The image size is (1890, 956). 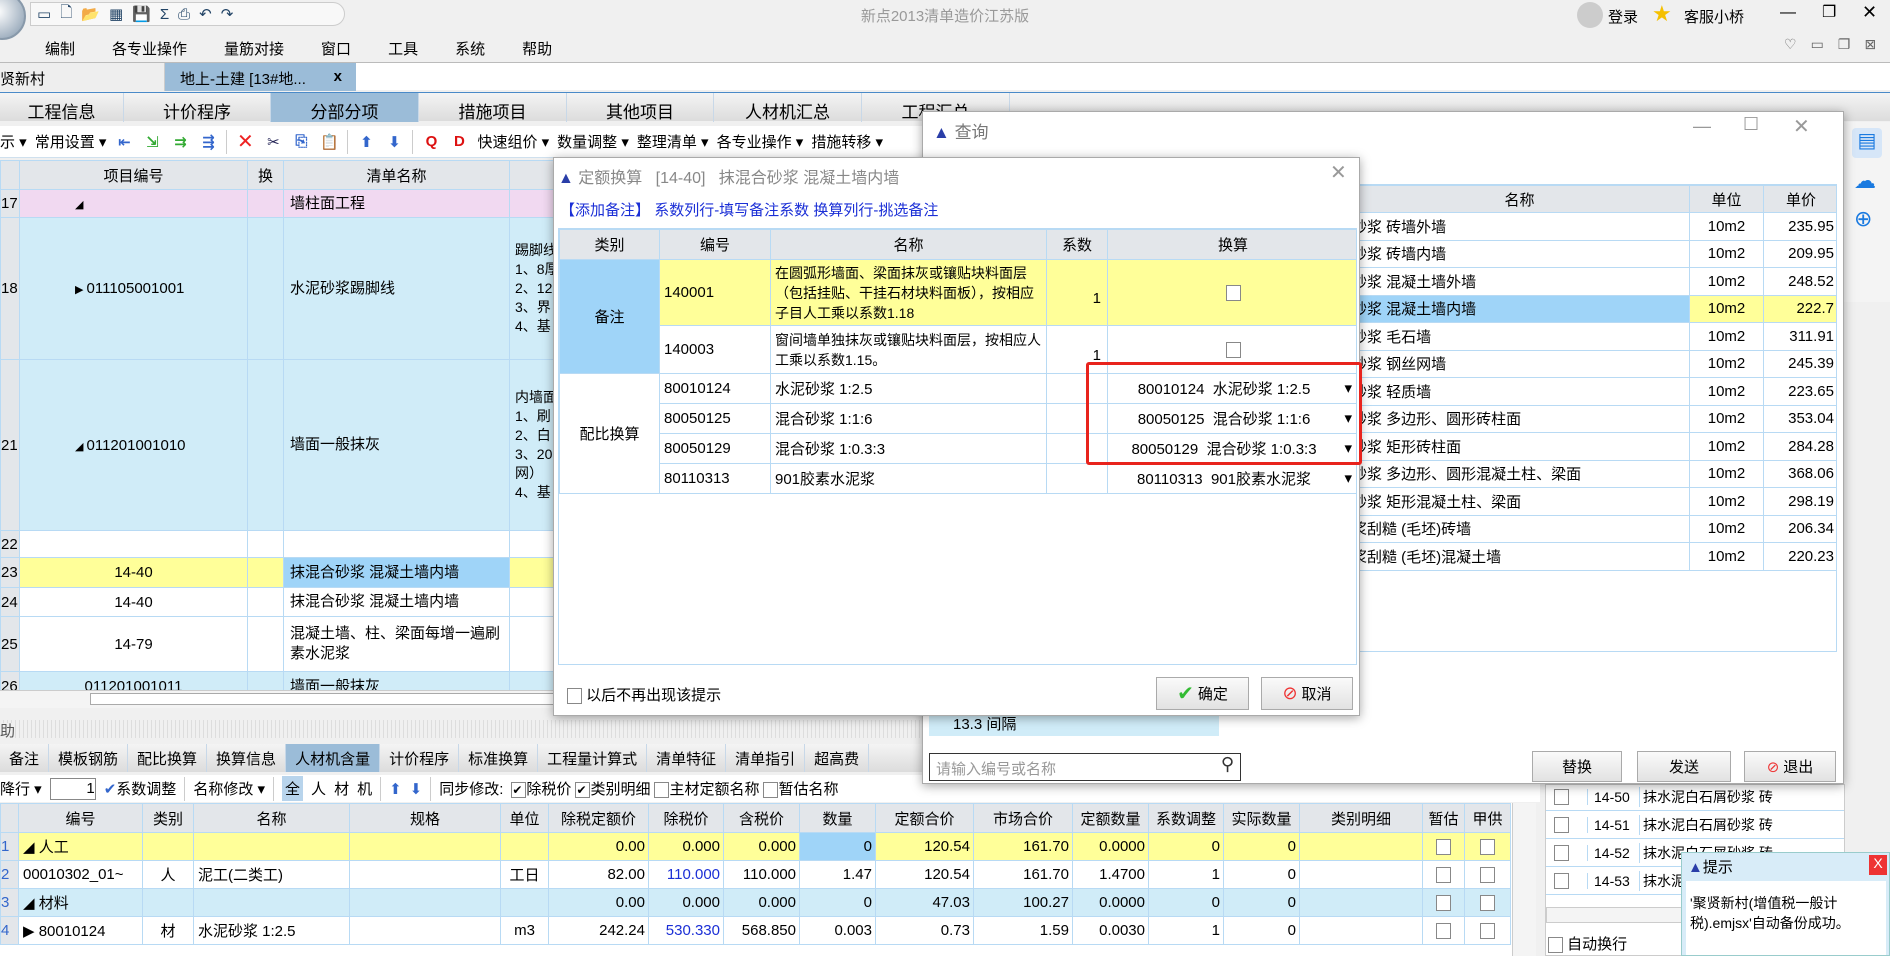 I want to click on column-header: 暂估, so click(x=1443, y=818).